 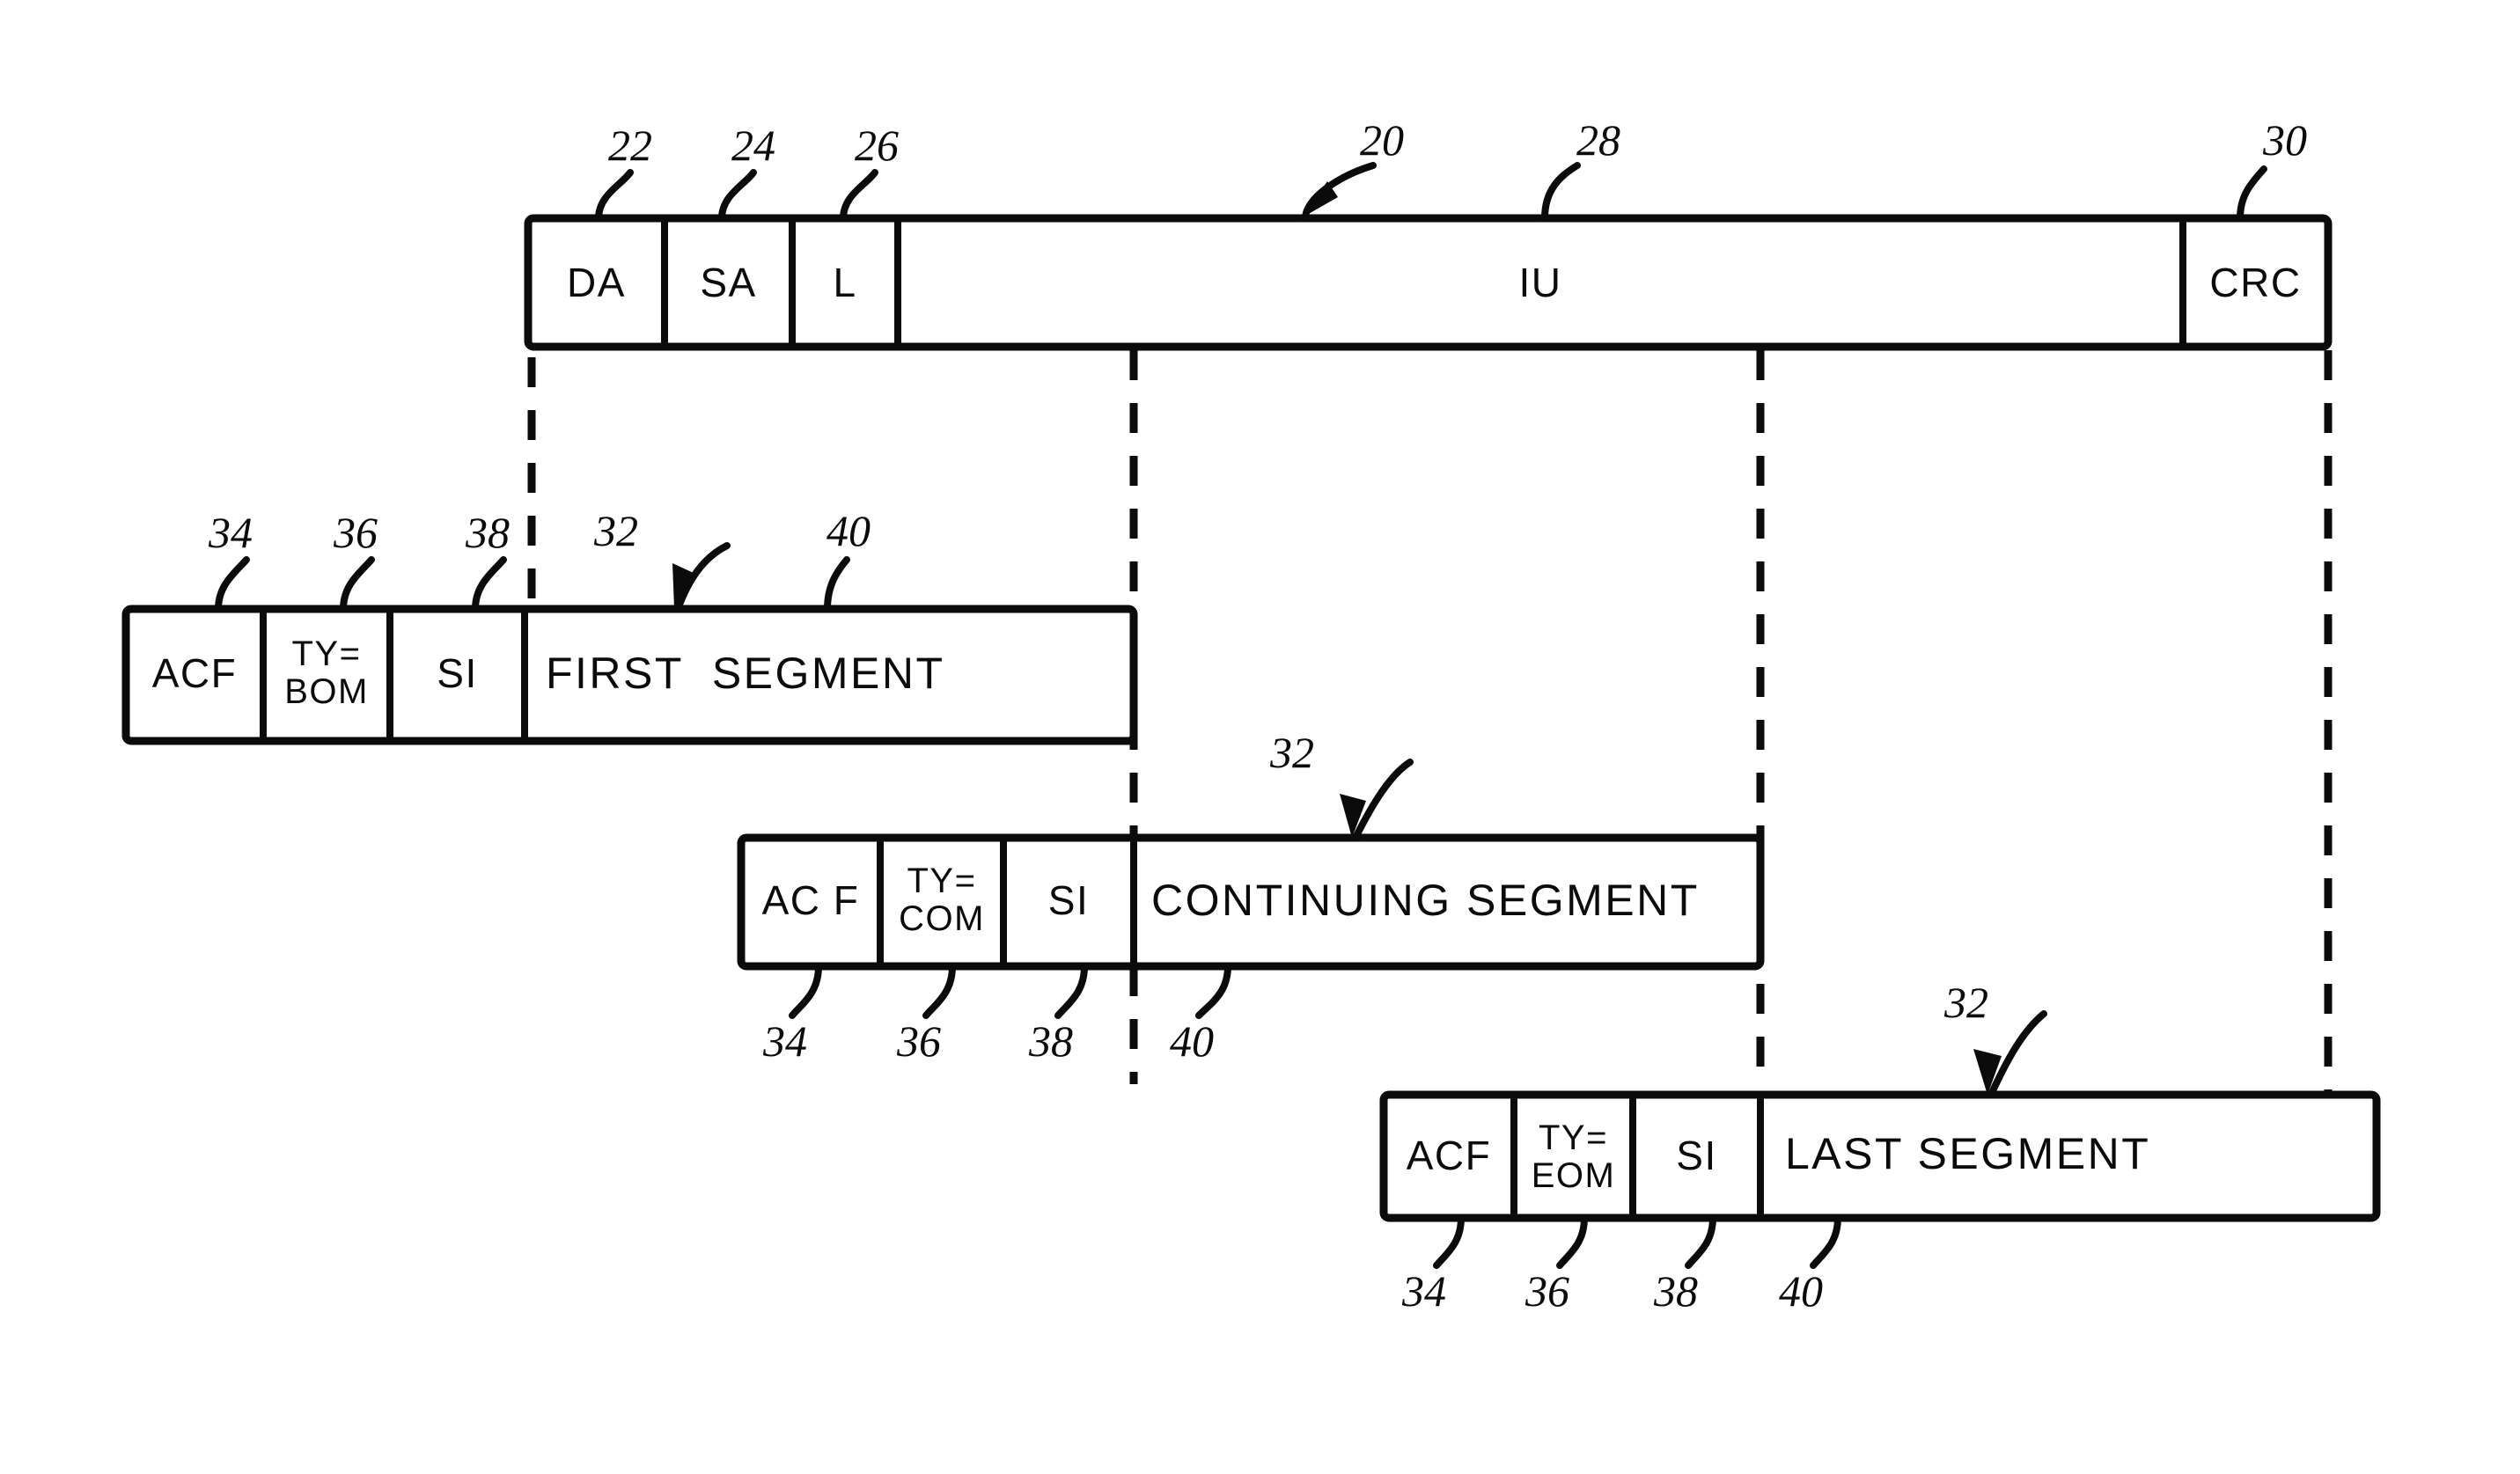 I want to click on leader-38-continuing, so click(x=1071, y=991).